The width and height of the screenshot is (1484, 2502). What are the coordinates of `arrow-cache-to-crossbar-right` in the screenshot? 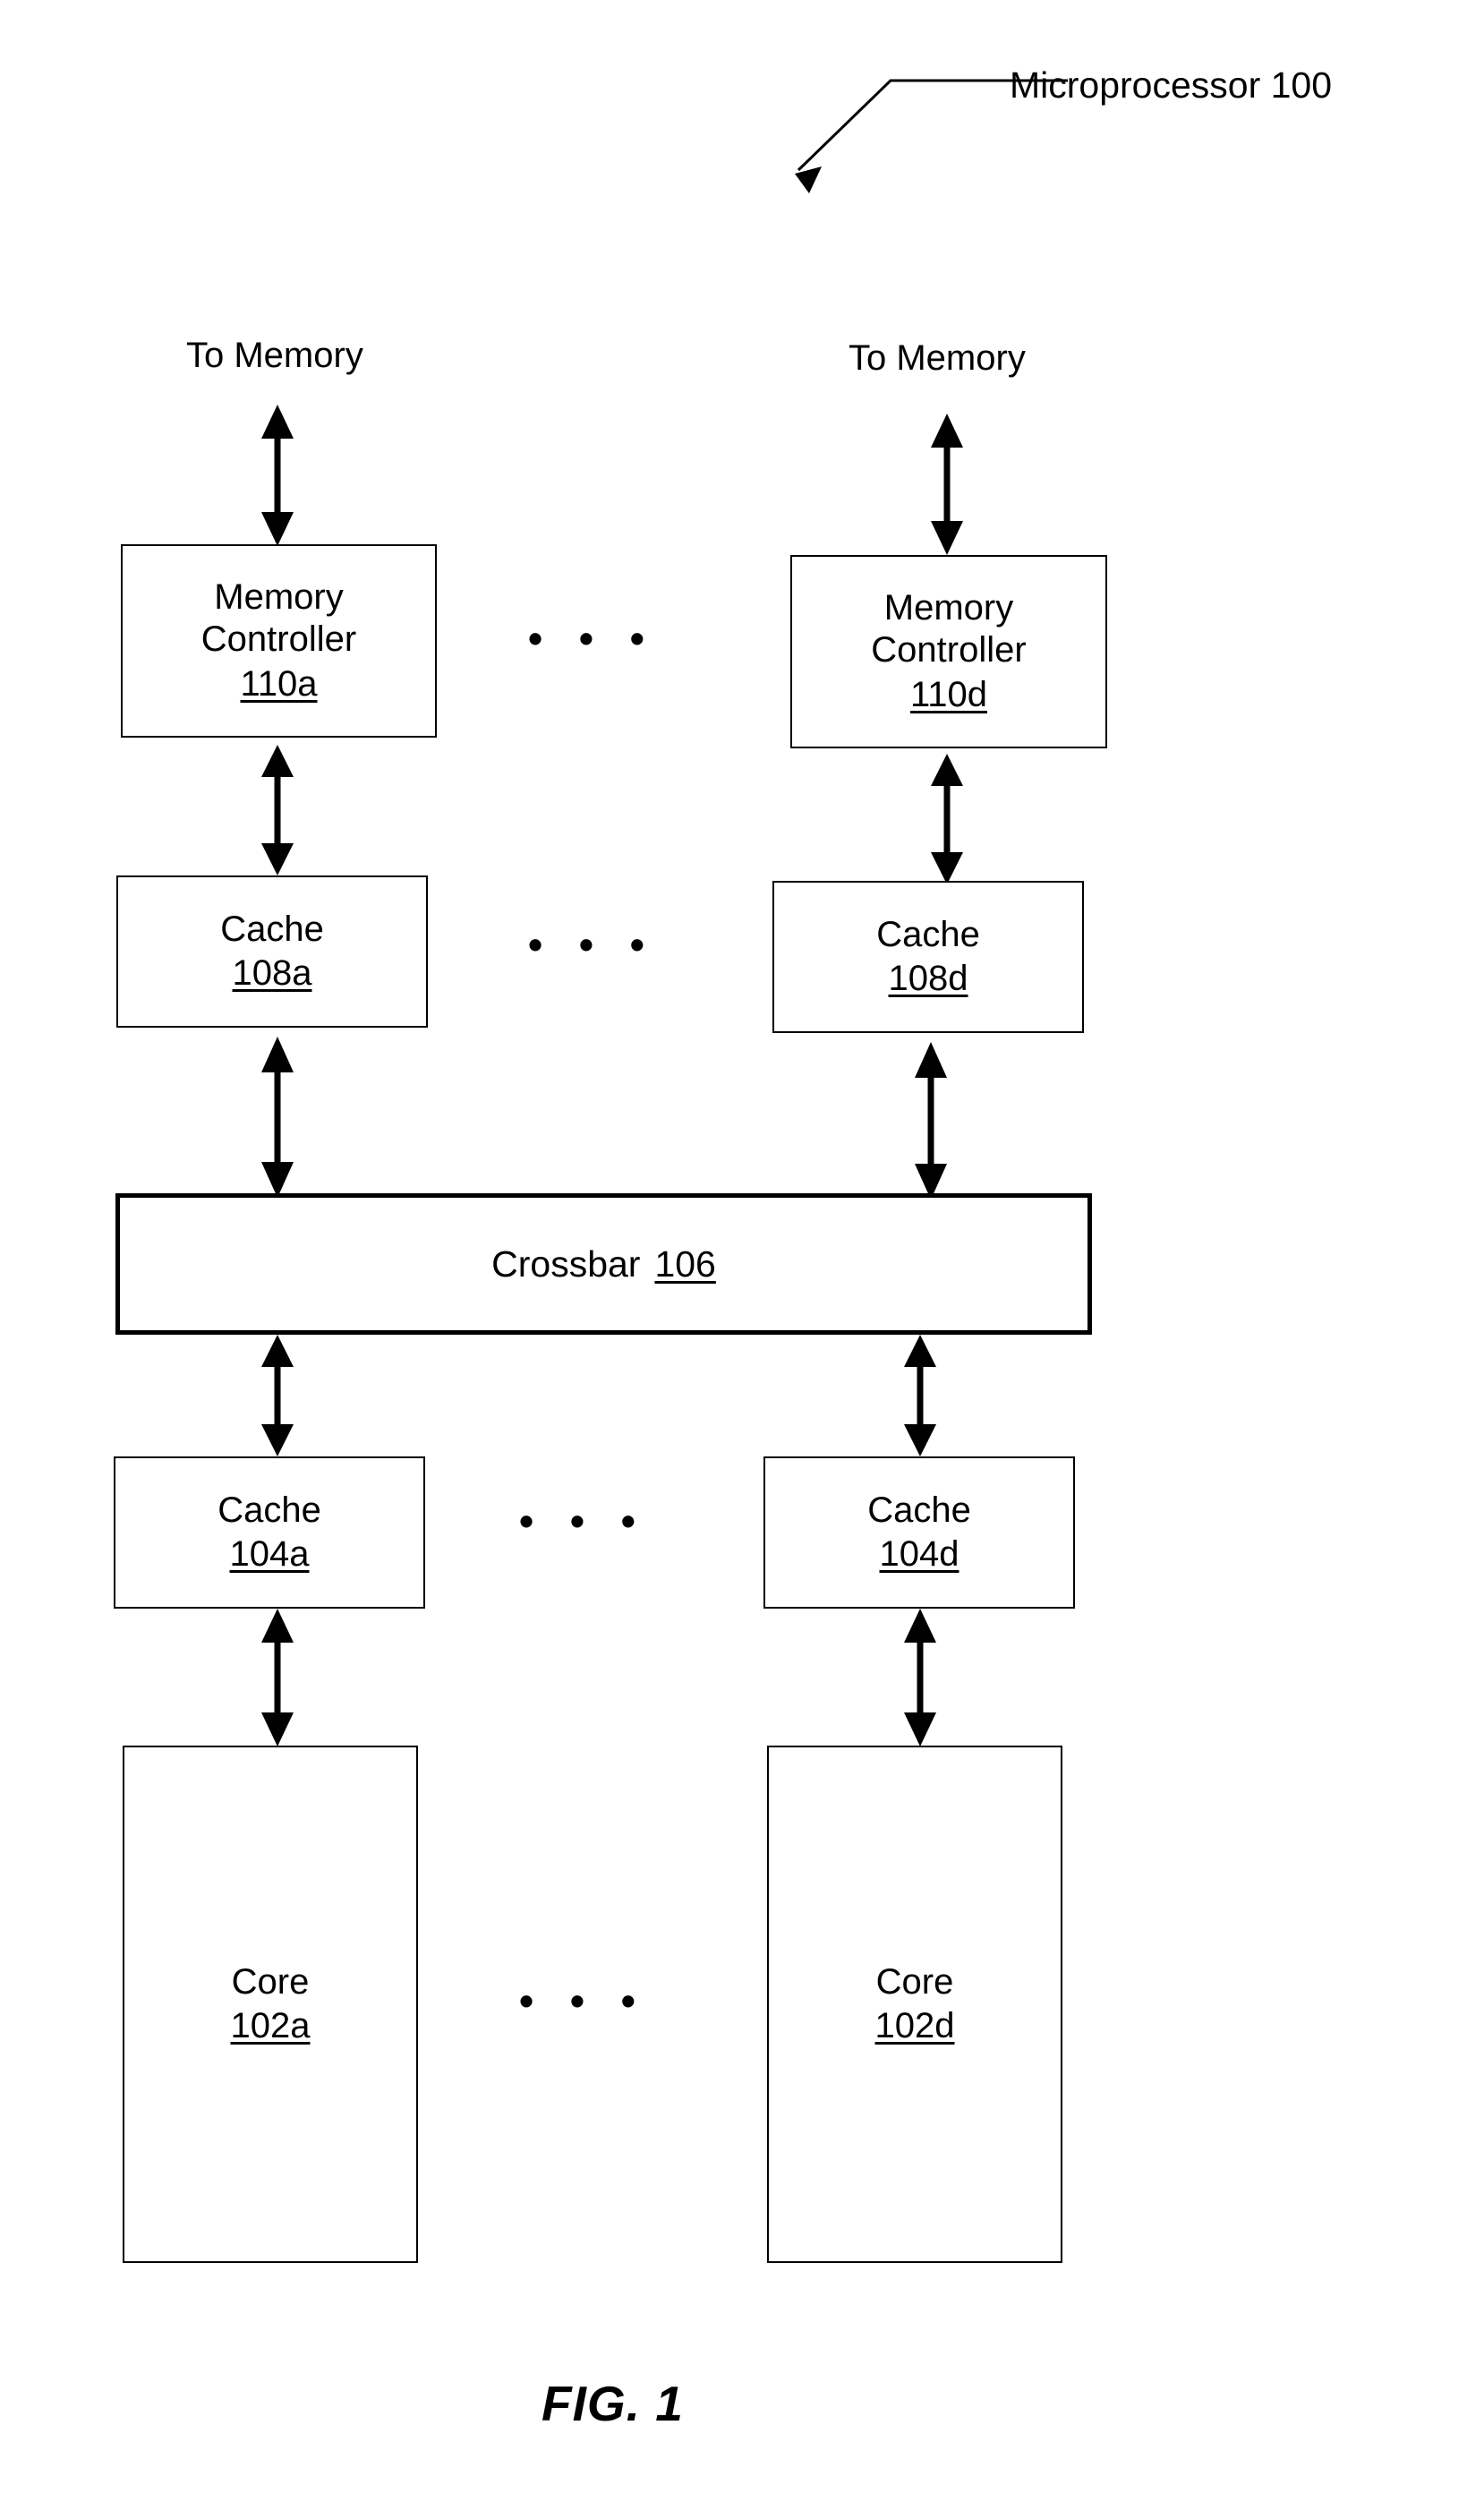 It's located at (931, 1121).